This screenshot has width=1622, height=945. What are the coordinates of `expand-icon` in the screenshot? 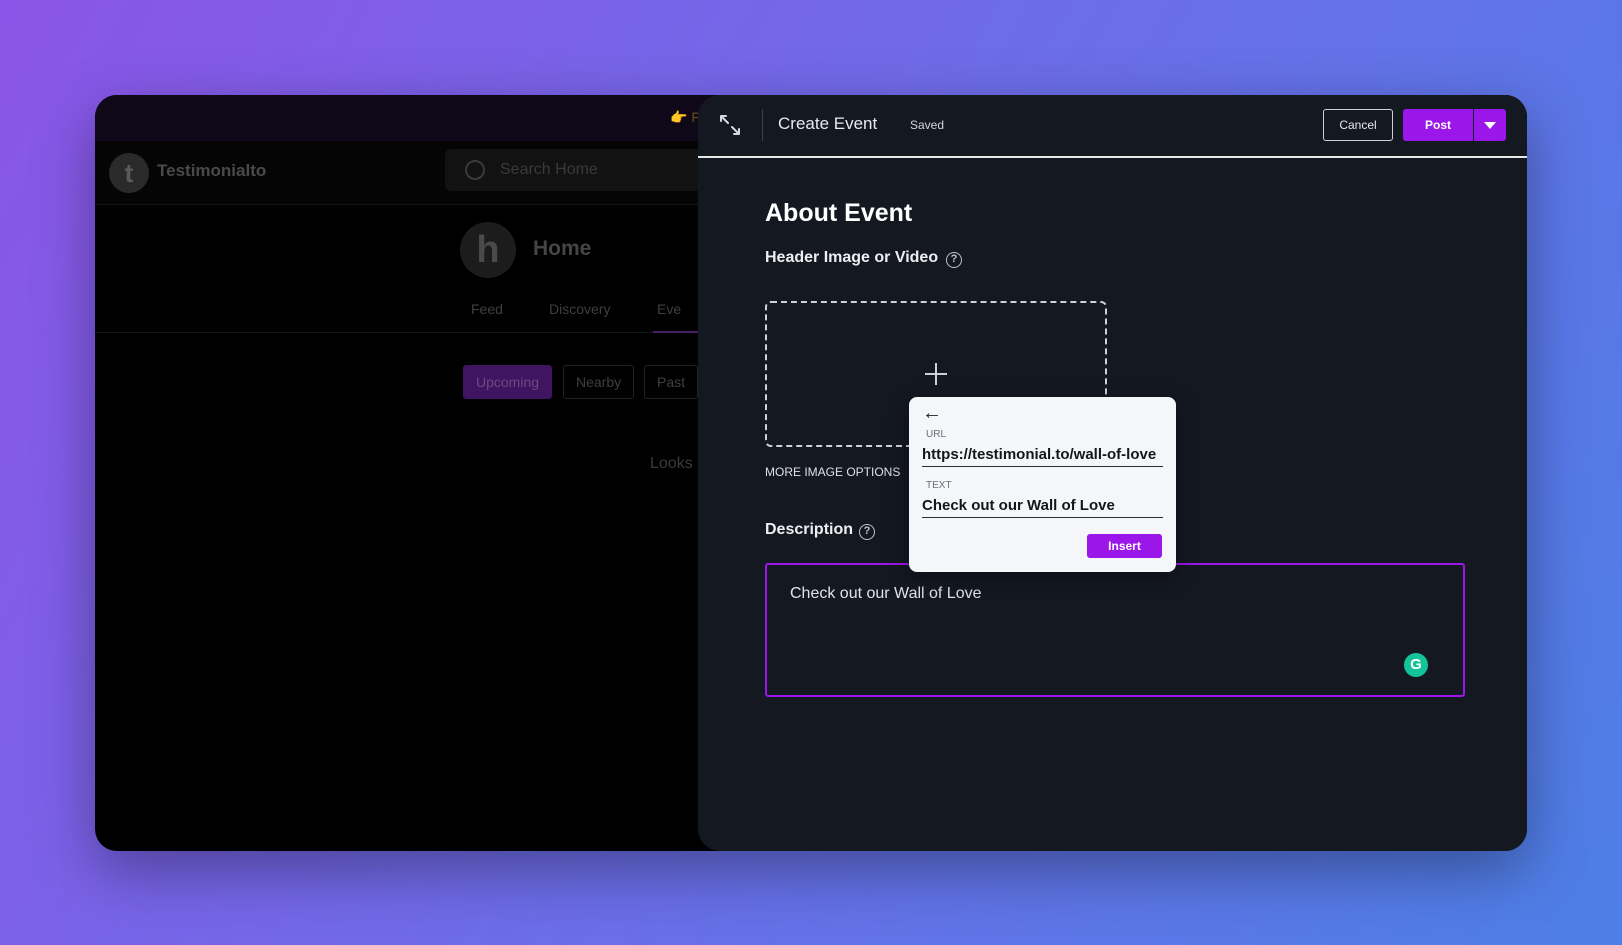 It's located at (730, 125).